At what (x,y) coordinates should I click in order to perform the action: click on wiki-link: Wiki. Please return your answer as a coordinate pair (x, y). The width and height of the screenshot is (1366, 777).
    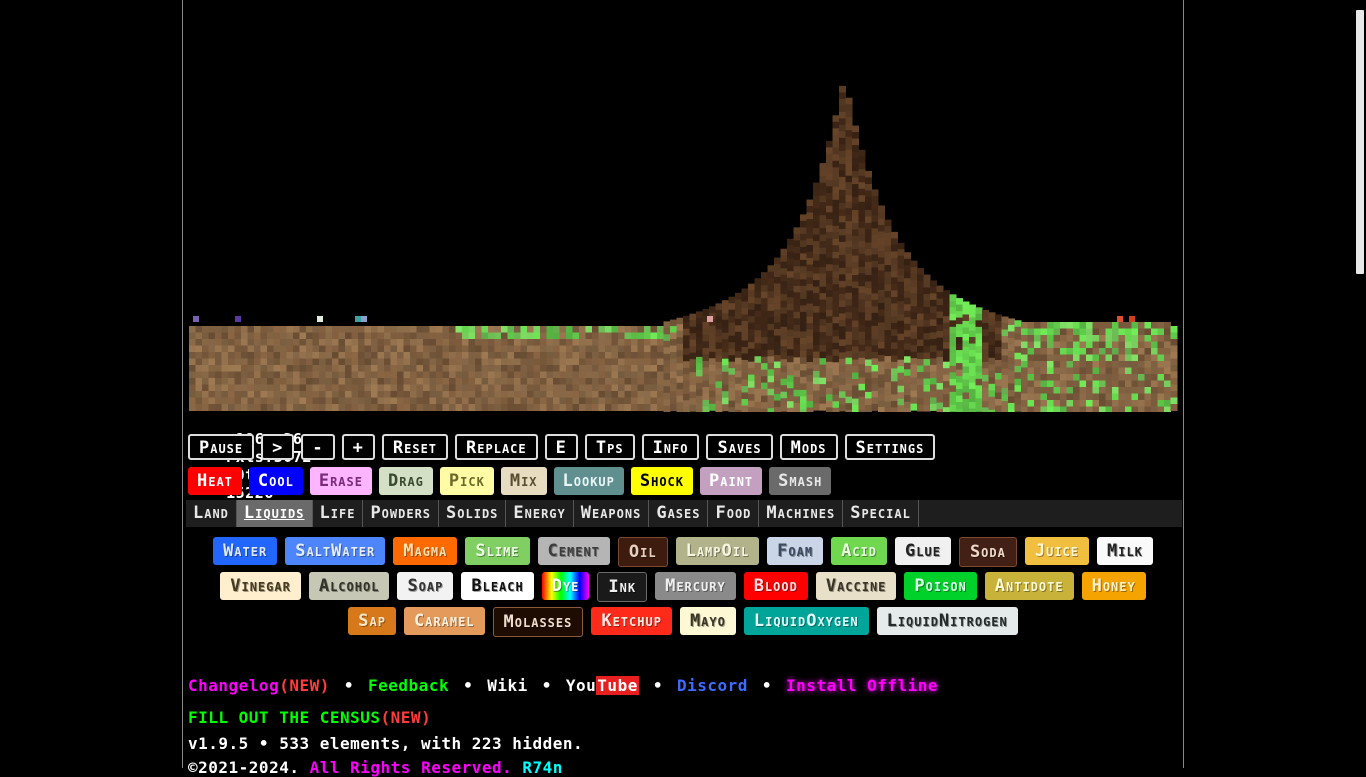
    Looking at the image, I should click on (507, 685).